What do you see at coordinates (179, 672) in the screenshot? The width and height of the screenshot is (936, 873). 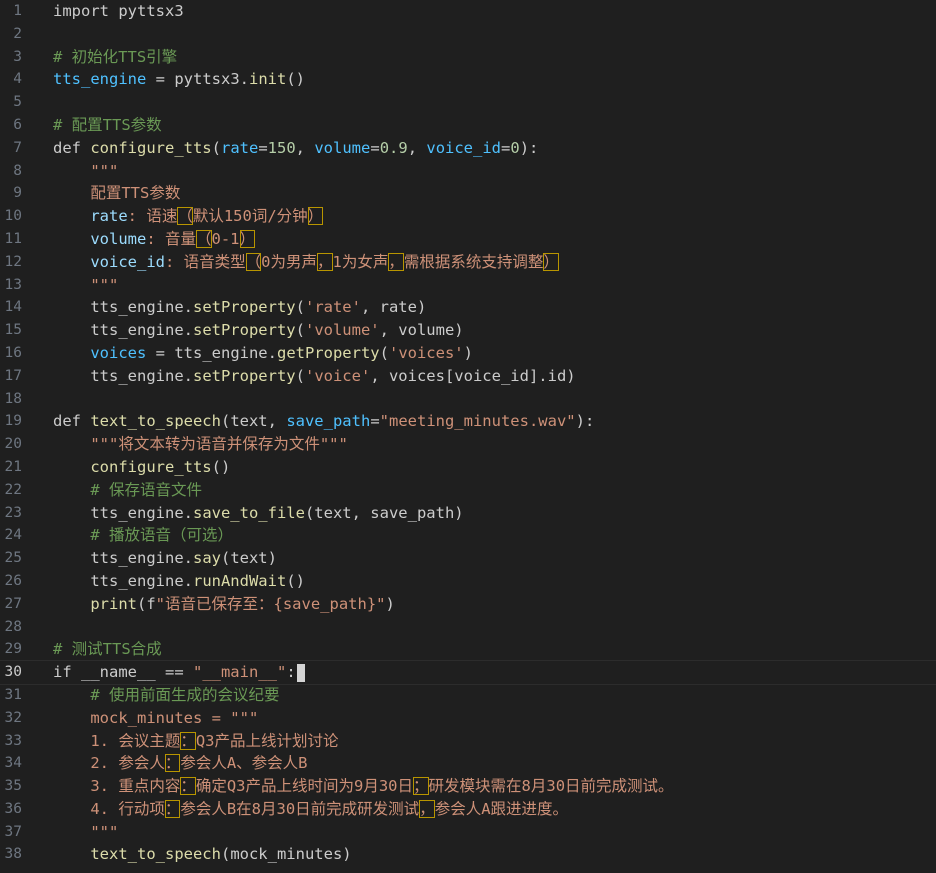 I see `line-code: if __name__ == "__main__":` at bounding box center [179, 672].